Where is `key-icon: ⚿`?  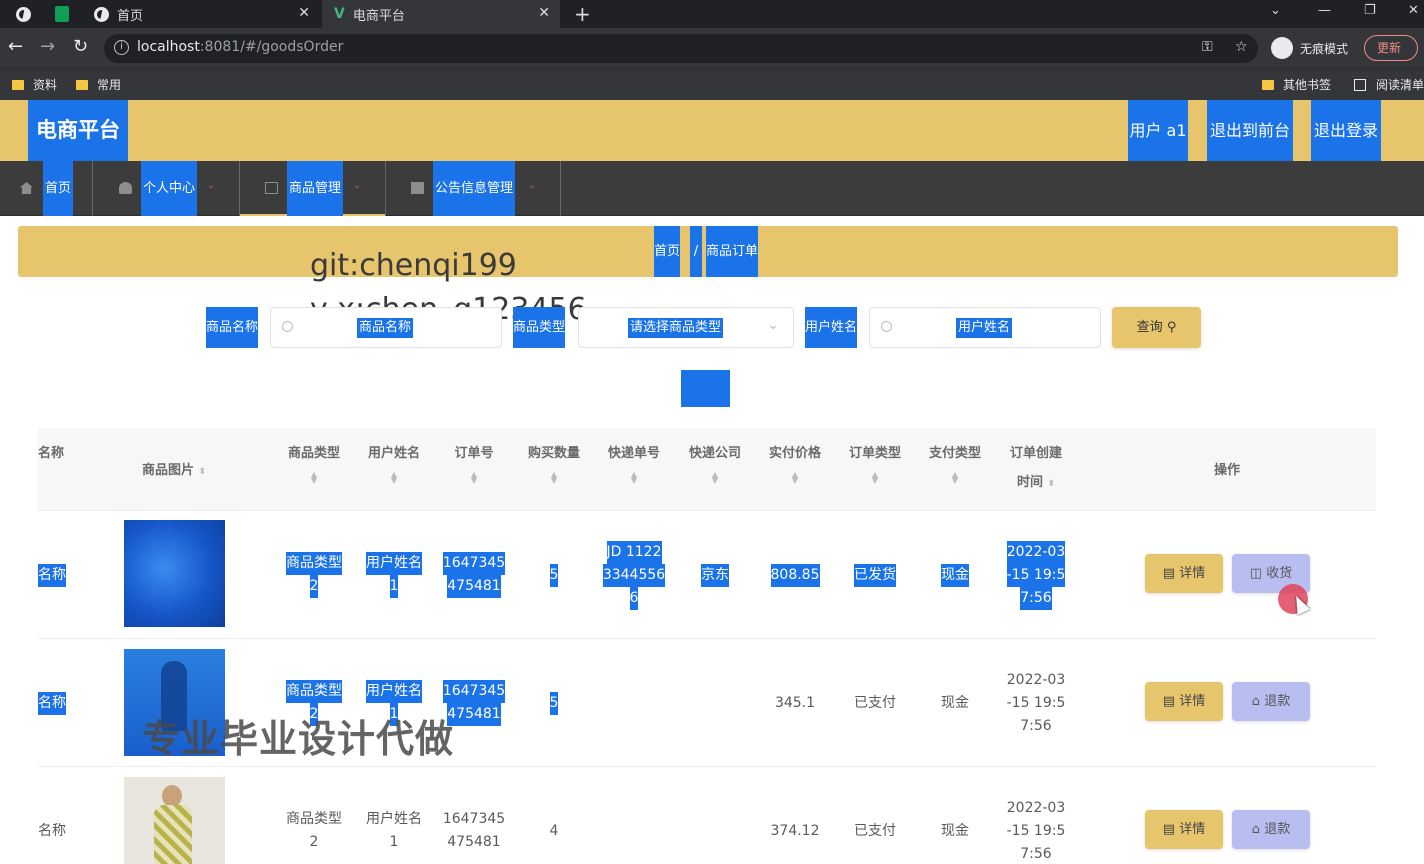 key-icon: ⚿ is located at coordinates (1207, 47).